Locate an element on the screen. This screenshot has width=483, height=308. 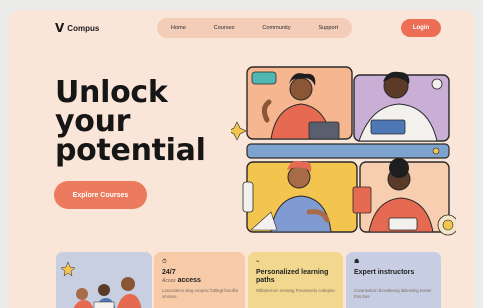
logo-mark: V is located at coordinates (60, 28).